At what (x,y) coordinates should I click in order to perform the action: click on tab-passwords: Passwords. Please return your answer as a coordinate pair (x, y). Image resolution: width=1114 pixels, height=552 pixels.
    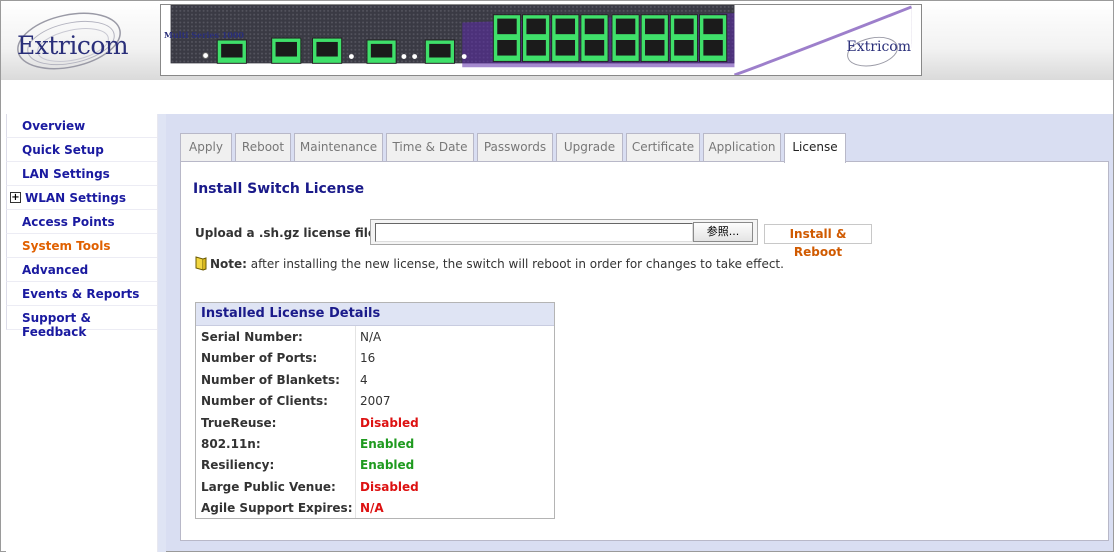
    Looking at the image, I should click on (515, 147).